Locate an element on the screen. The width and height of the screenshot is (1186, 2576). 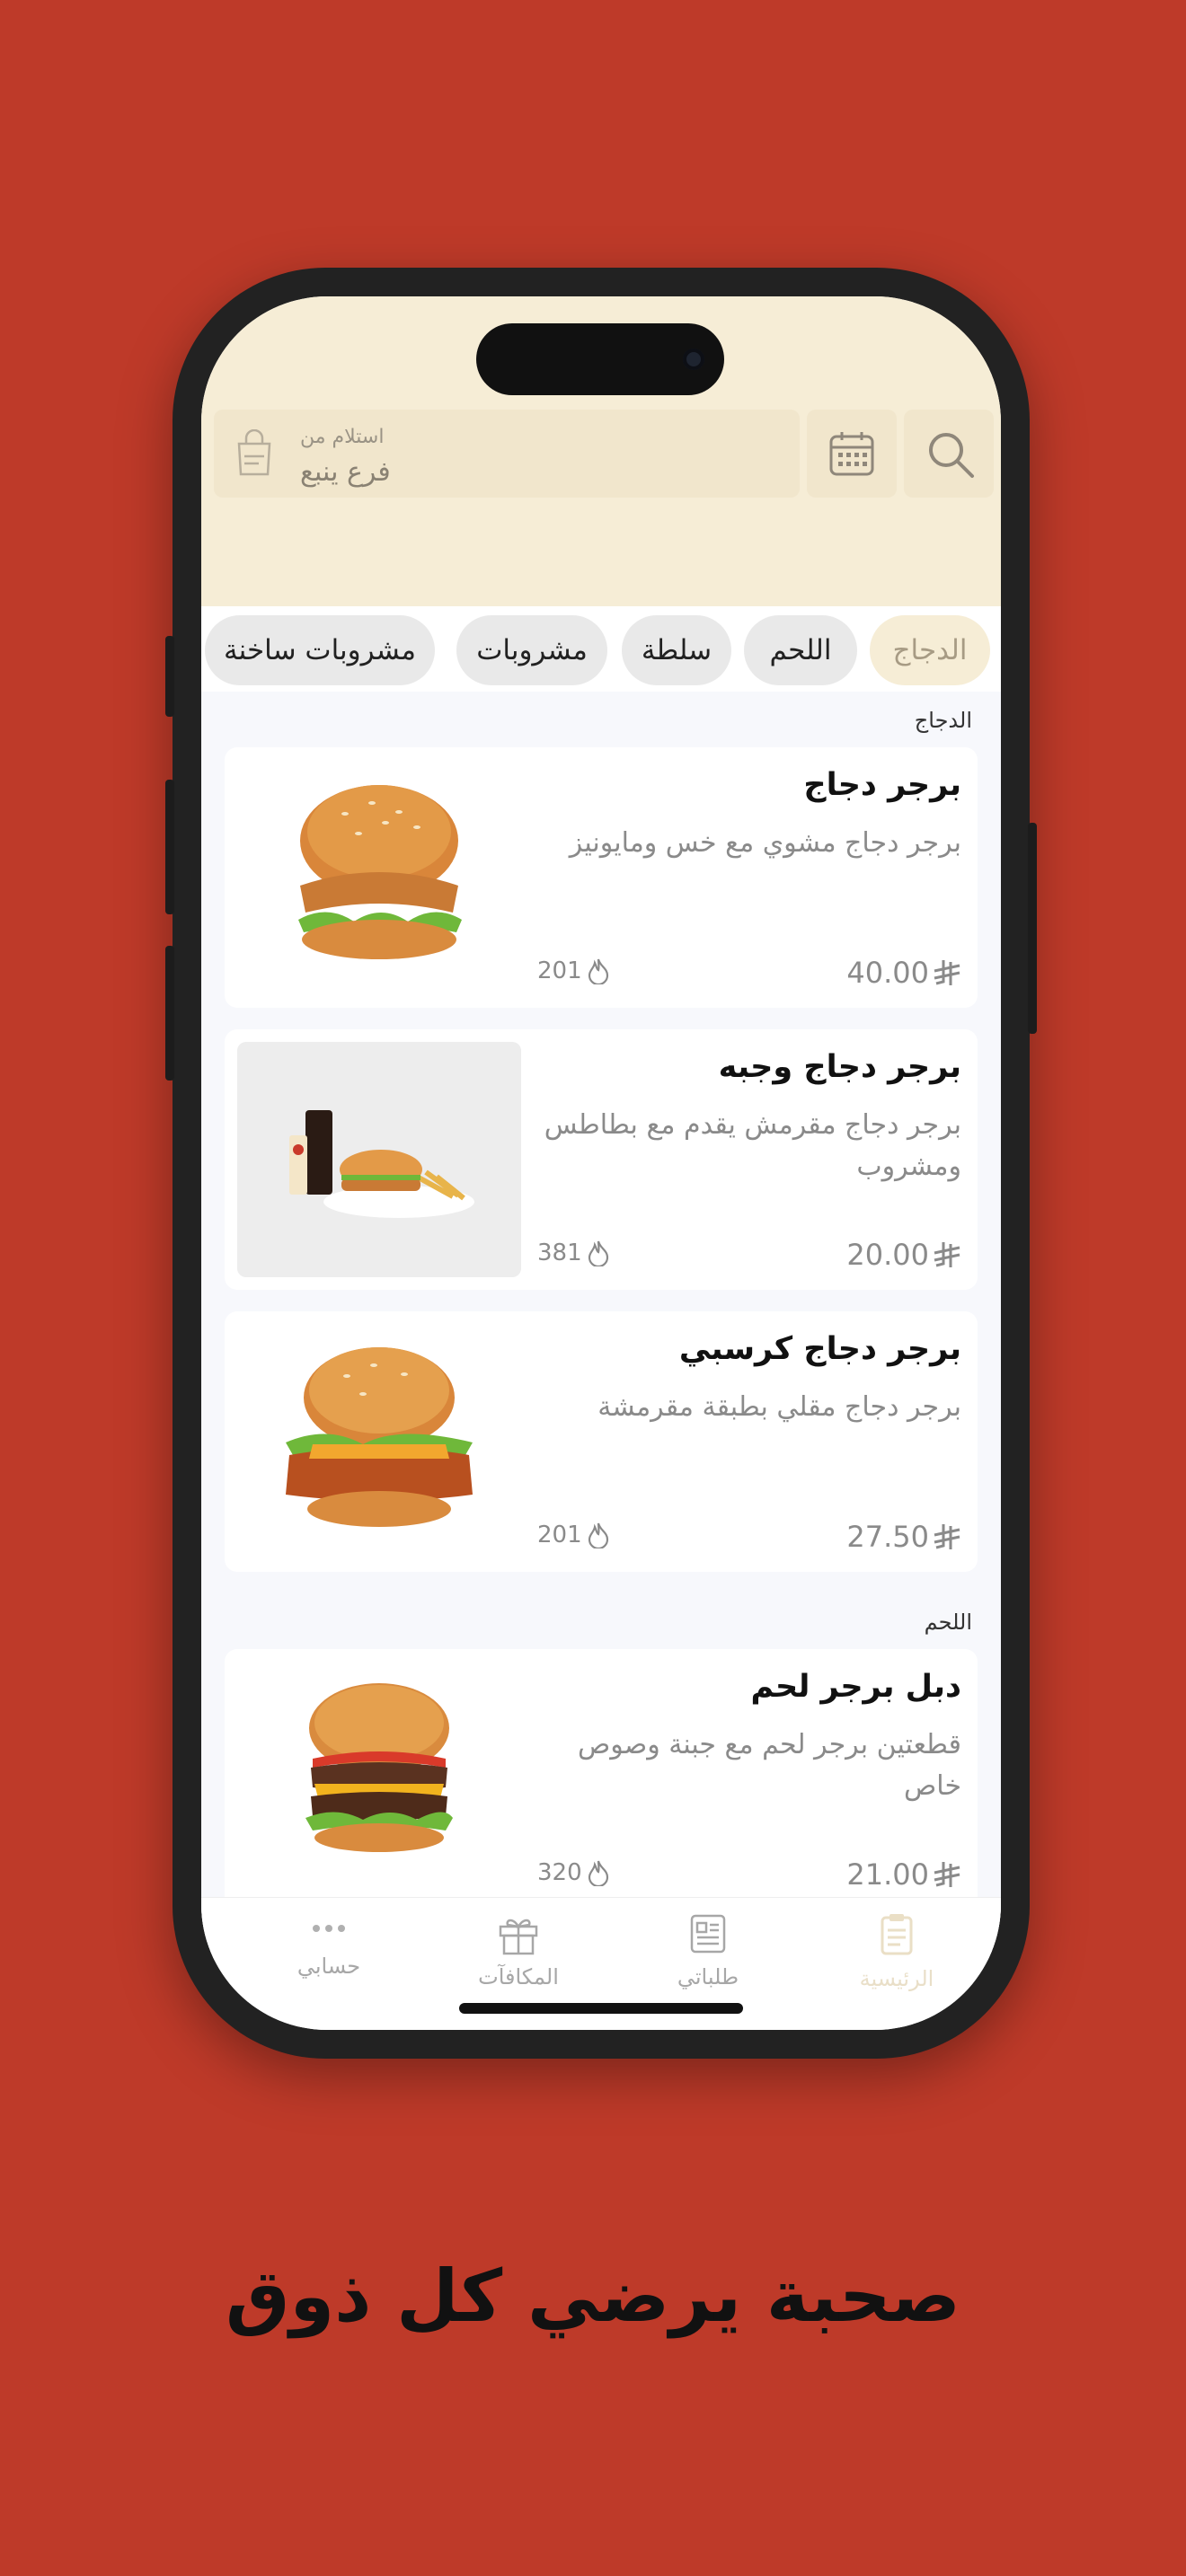
category-chip-chicken: الدجاج is located at coordinates (930, 650).